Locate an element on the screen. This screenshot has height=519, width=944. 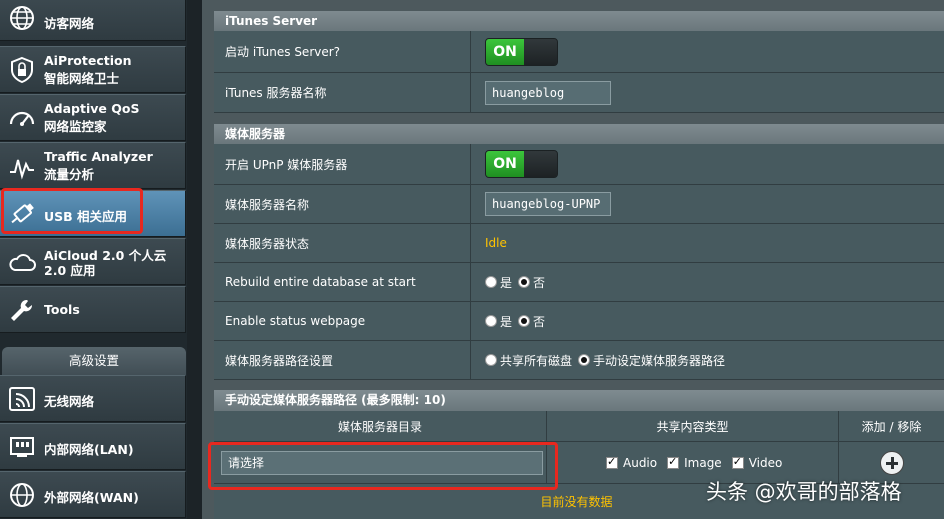
sidebar-item-title: AiProtection is located at coordinates (88, 60).